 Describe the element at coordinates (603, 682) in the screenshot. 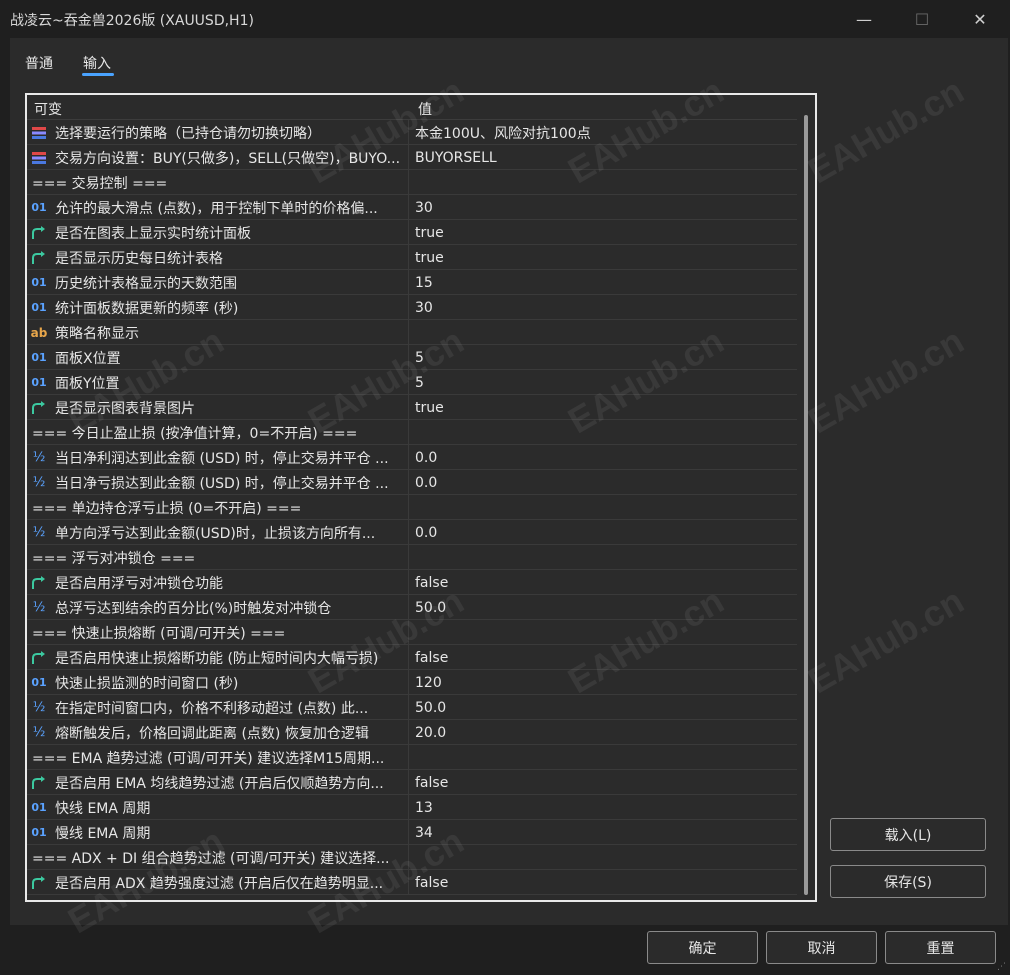

I see `value-cell: 120` at that location.